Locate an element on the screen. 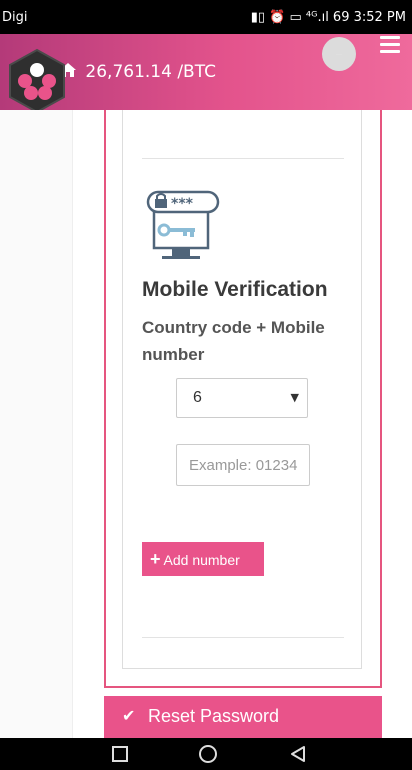 The height and width of the screenshot is (770, 412). btc-price: 26,761.14 /BTC is located at coordinates (150, 72).